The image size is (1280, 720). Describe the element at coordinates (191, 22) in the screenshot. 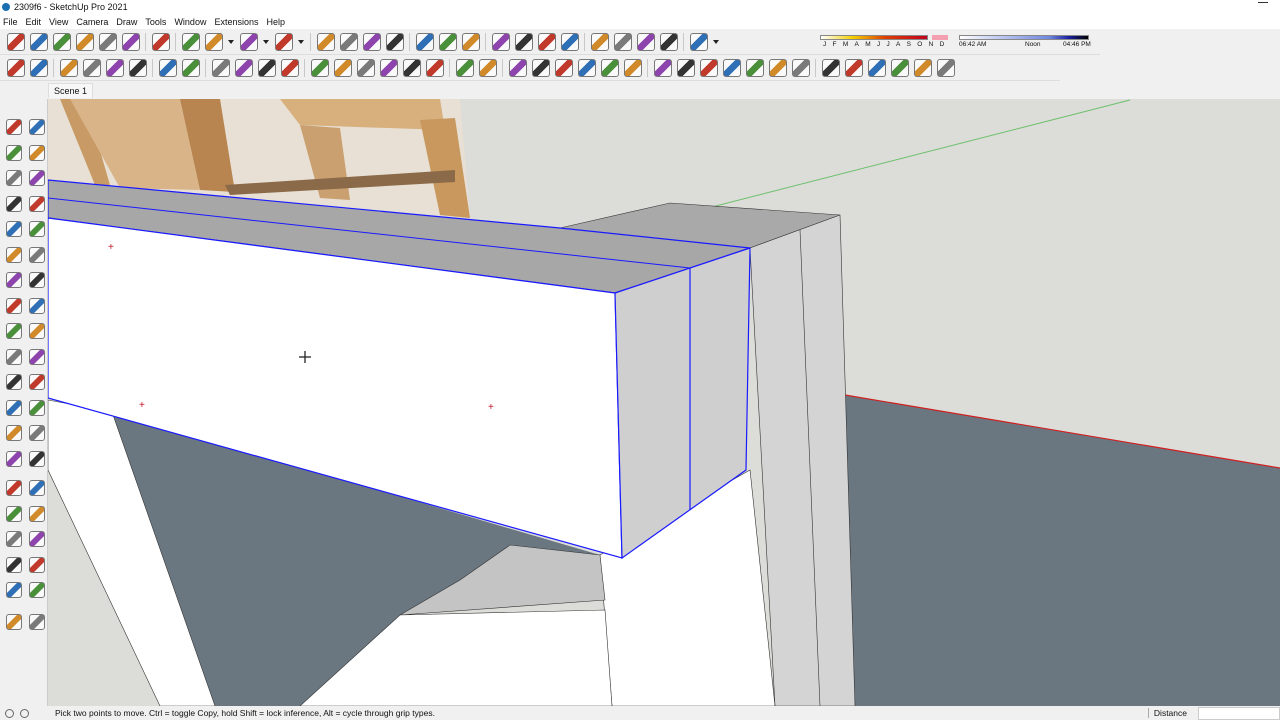

I see `menu-window: Window` at that location.